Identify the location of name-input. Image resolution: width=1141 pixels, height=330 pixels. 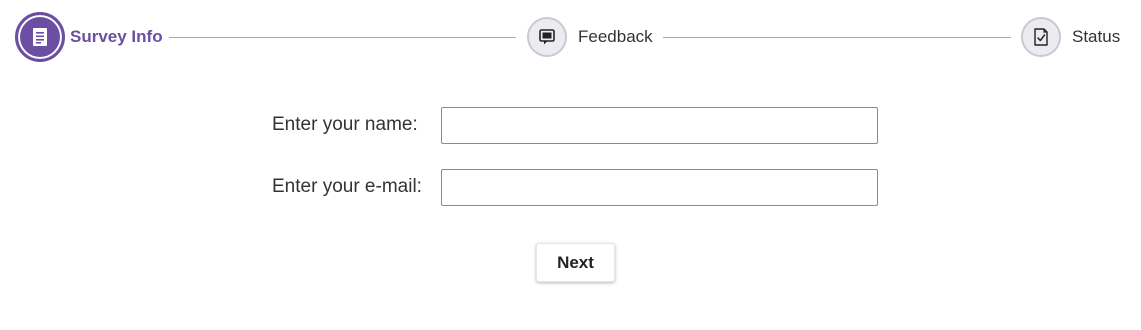
(659, 125).